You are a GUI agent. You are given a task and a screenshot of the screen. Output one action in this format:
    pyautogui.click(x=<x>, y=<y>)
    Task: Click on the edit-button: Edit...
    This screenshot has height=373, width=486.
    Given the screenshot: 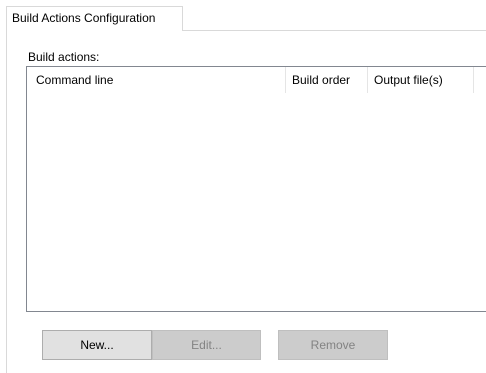 What is the action you would take?
    pyautogui.click(x=206, y=345)
    